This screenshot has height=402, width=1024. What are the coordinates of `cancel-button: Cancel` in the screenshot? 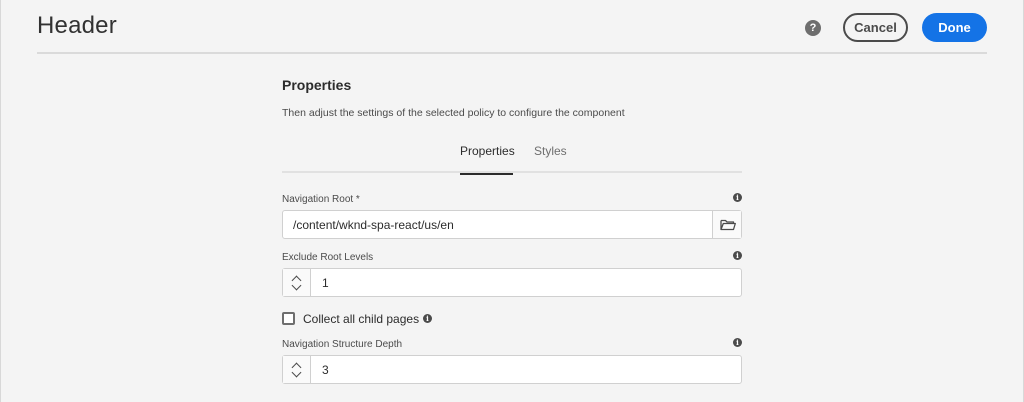 It's located at (875, 27).